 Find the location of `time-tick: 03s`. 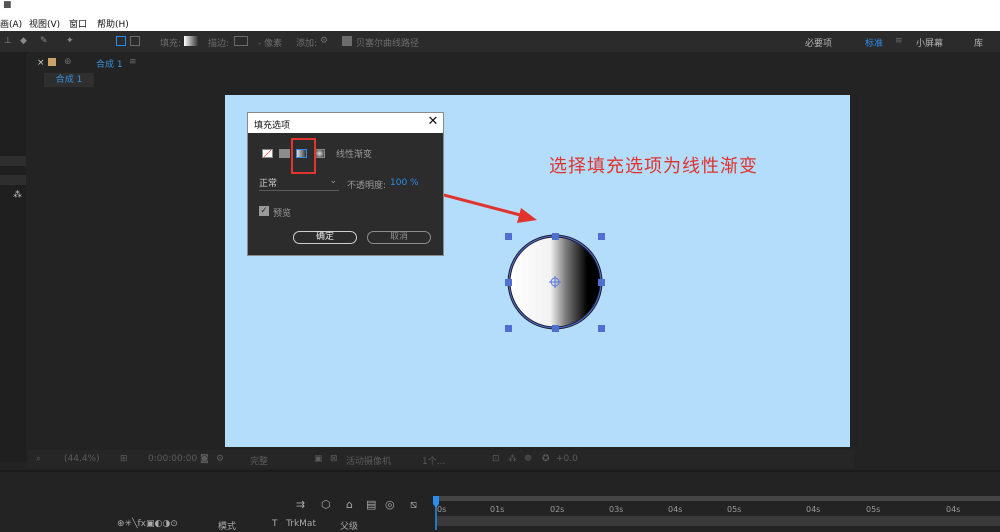

time-tick: 03s is located at coordinates (616, 509).